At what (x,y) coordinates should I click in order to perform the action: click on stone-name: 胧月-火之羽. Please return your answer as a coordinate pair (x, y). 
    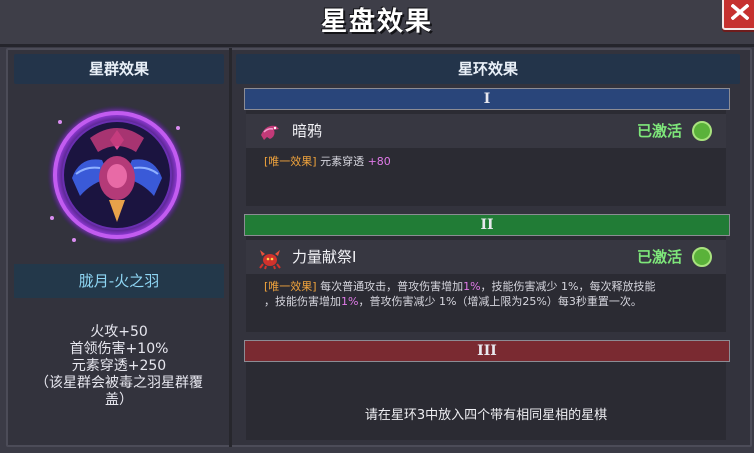
    Looking at the image, I should click on (119, 281).